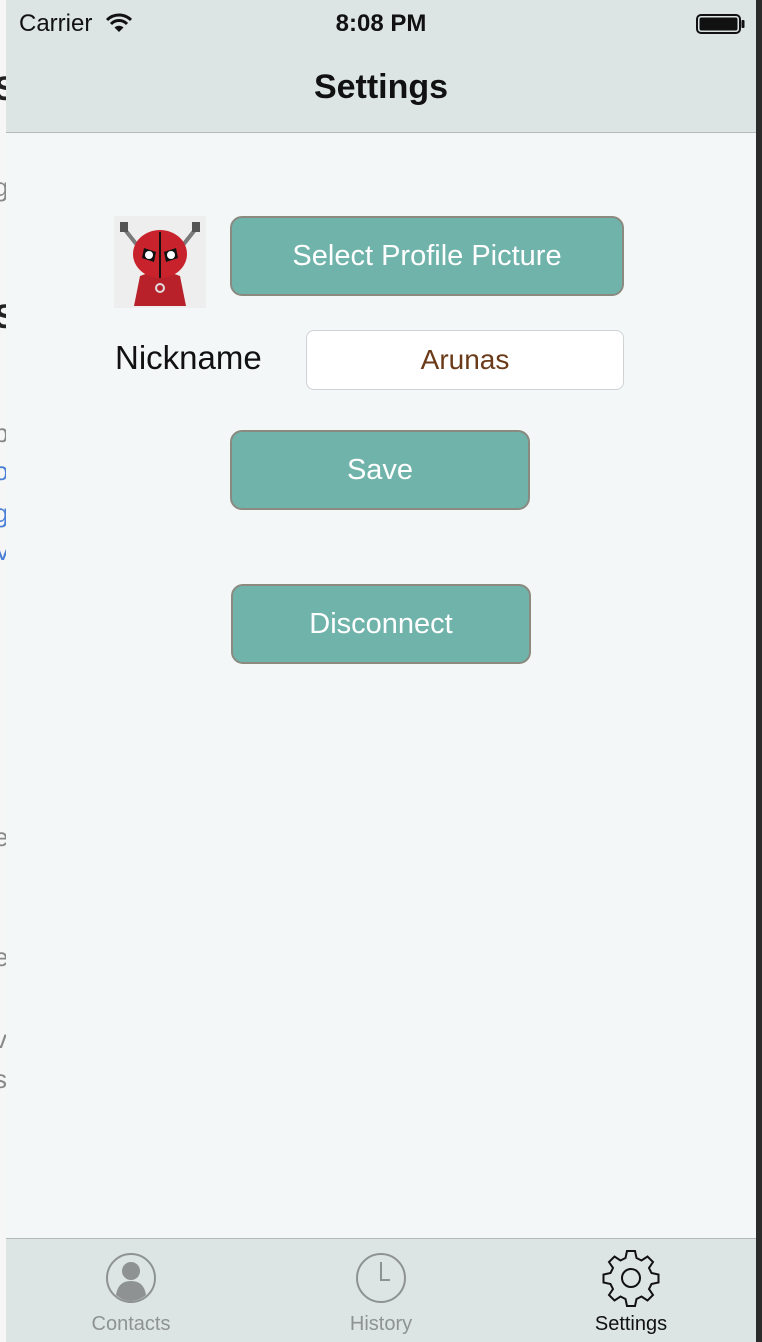  I want to click on battery-icon, so click(721, 26).